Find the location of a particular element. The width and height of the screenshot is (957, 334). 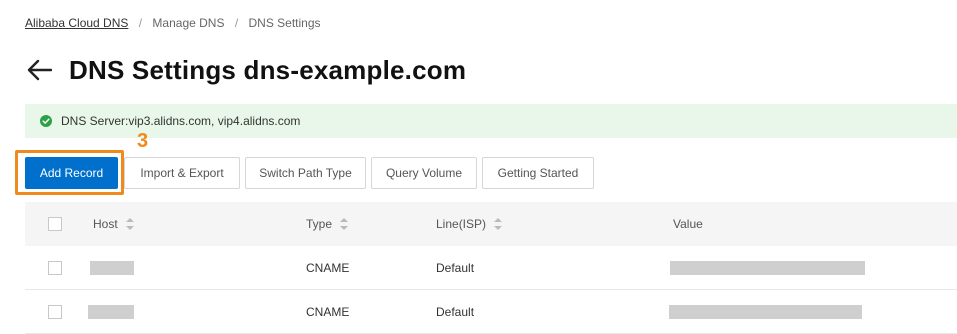

column-label-type: Type is located at coordinates (319, 224).